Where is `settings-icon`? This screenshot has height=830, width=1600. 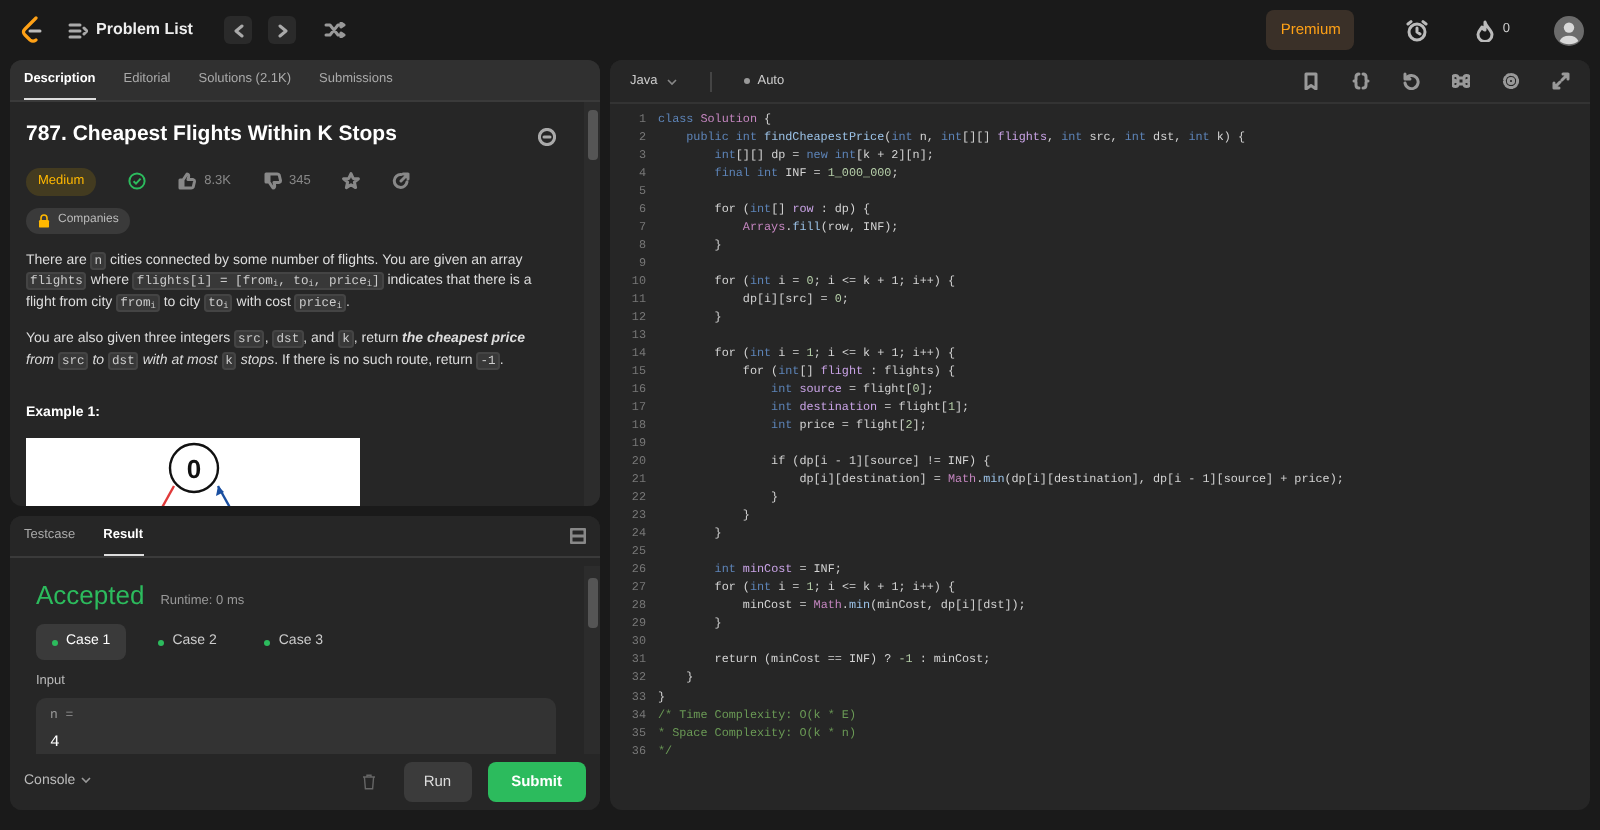
settings-icon is located at coordinates (1511, 81).